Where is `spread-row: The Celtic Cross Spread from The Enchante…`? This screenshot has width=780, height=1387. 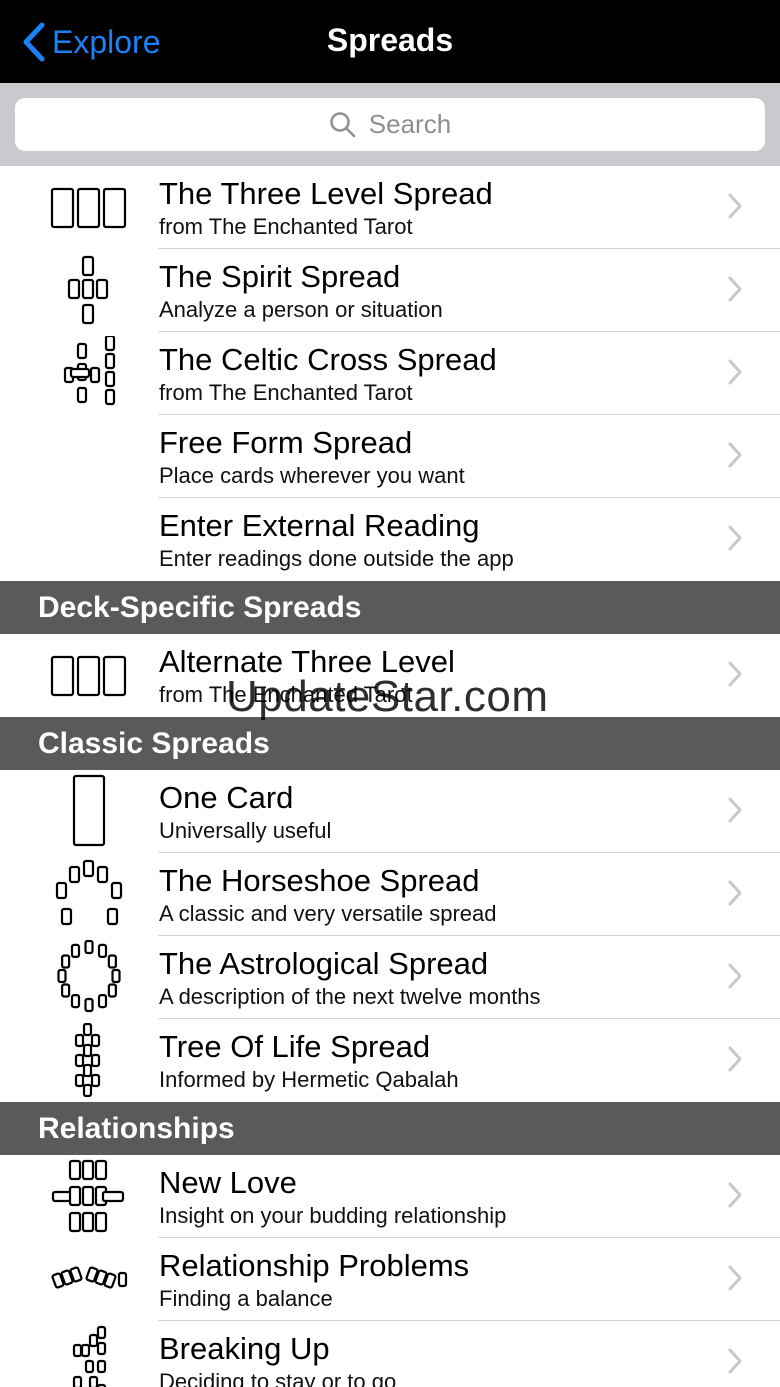
spread-row: The Celtic Cross Spread from The Enchante… is located at coordinates (390, 373).